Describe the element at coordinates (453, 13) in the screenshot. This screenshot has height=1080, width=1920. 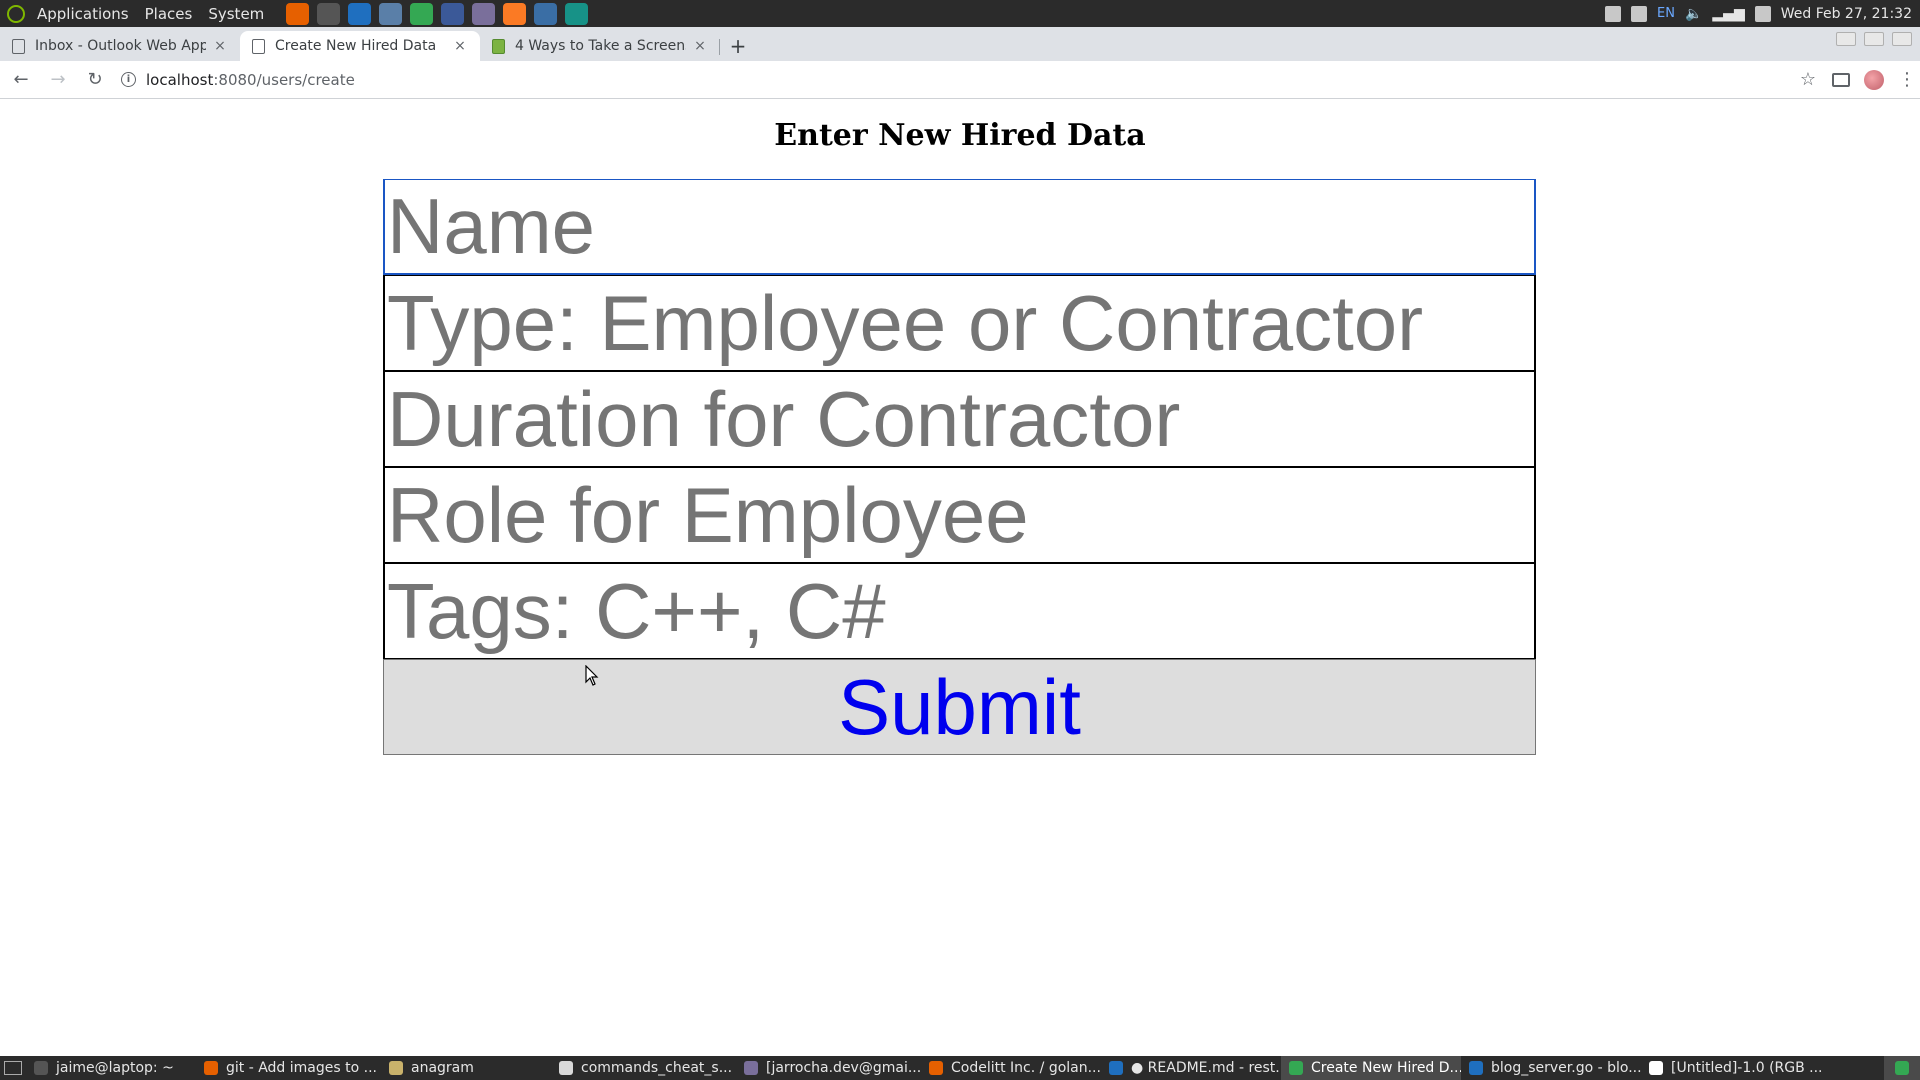
I see `calculator-icon` at that location.